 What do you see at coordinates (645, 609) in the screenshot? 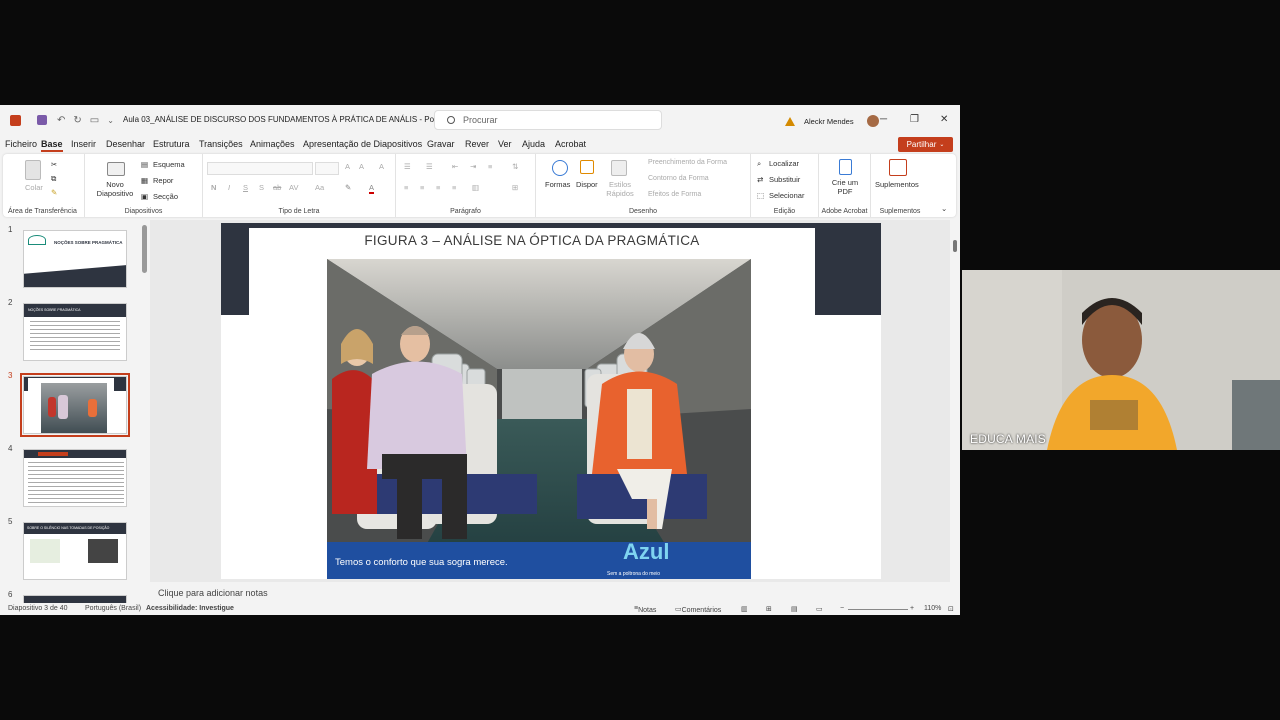
I see `notes-toggle: ≡ Notas` at bounding box center [645, 609].